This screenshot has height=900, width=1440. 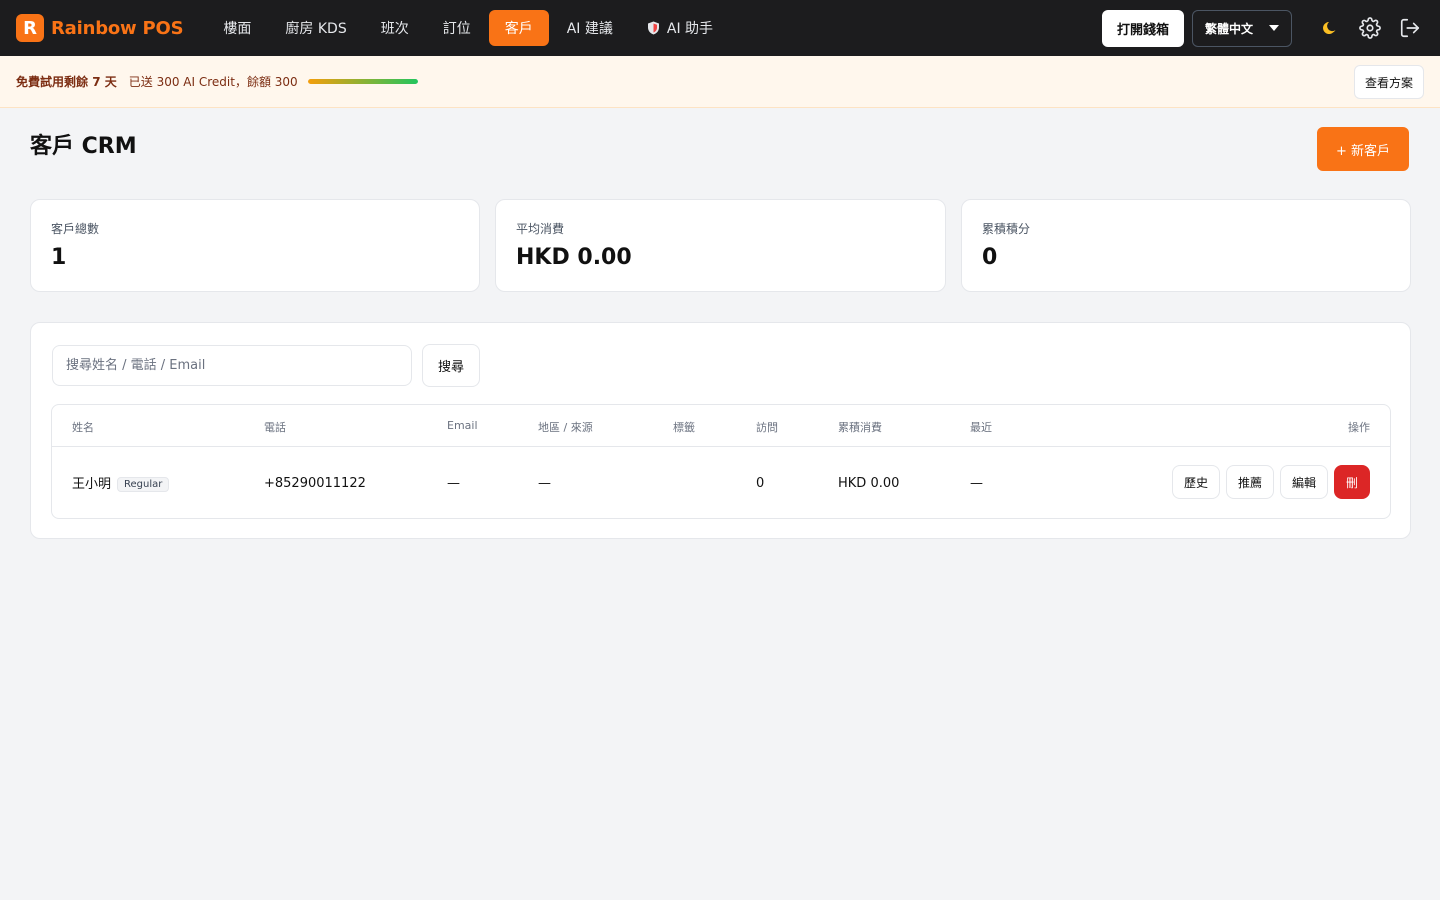 What do you see at coordinates (92, 484) in the screenshot?
I see `customer-name: 王小明` at bounding box center [92, 484].